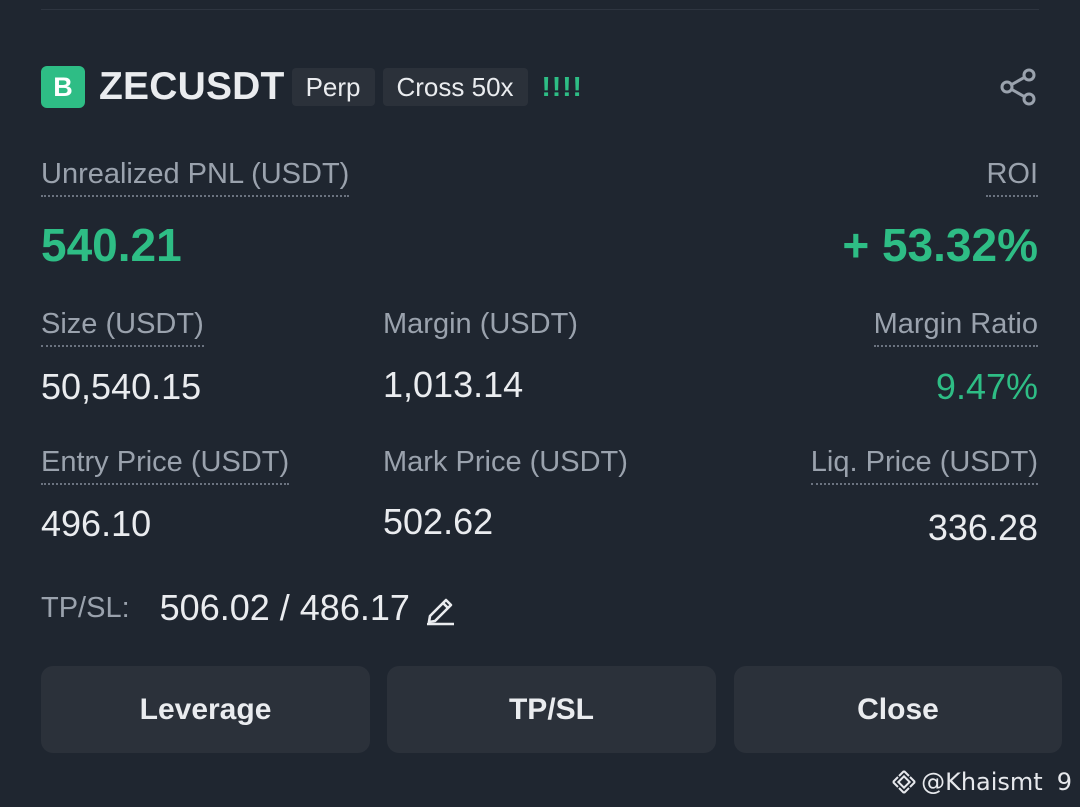 Image resolution: width=1080 pixels, height=807 pixels. I want to click on tpsl-button: TP/SL, so click(551, 709).